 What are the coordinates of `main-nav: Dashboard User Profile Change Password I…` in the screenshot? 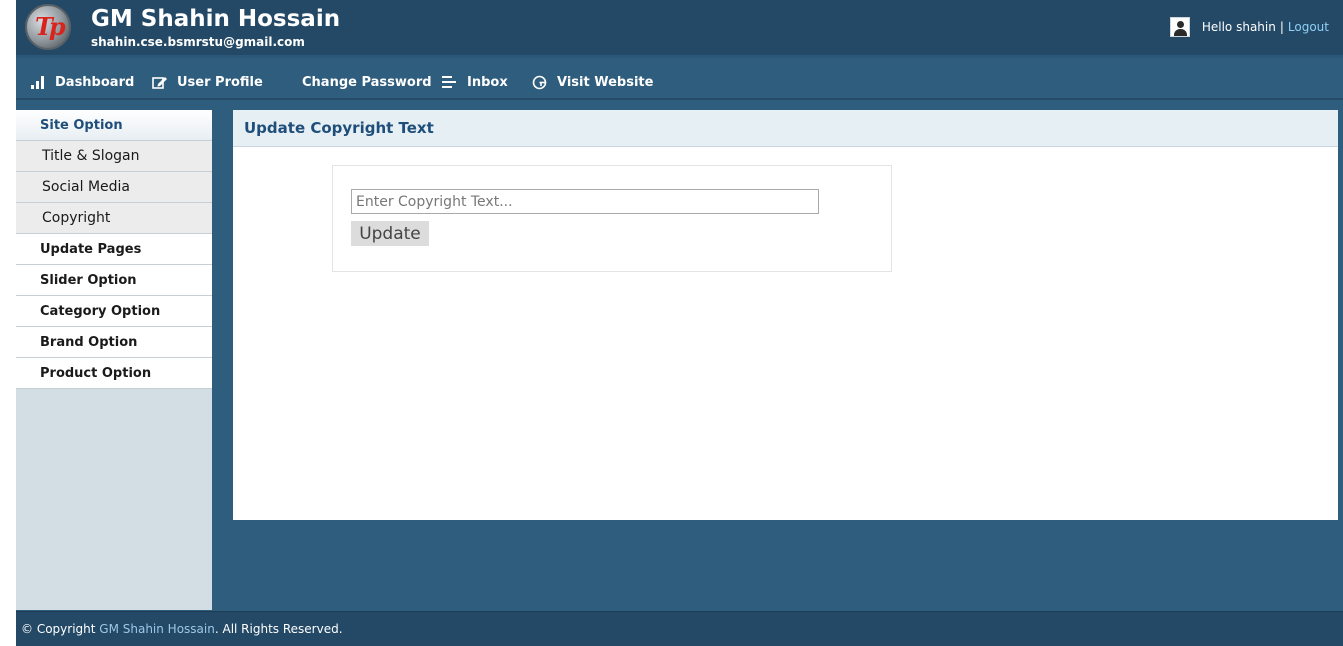 It's located at (679, 82).